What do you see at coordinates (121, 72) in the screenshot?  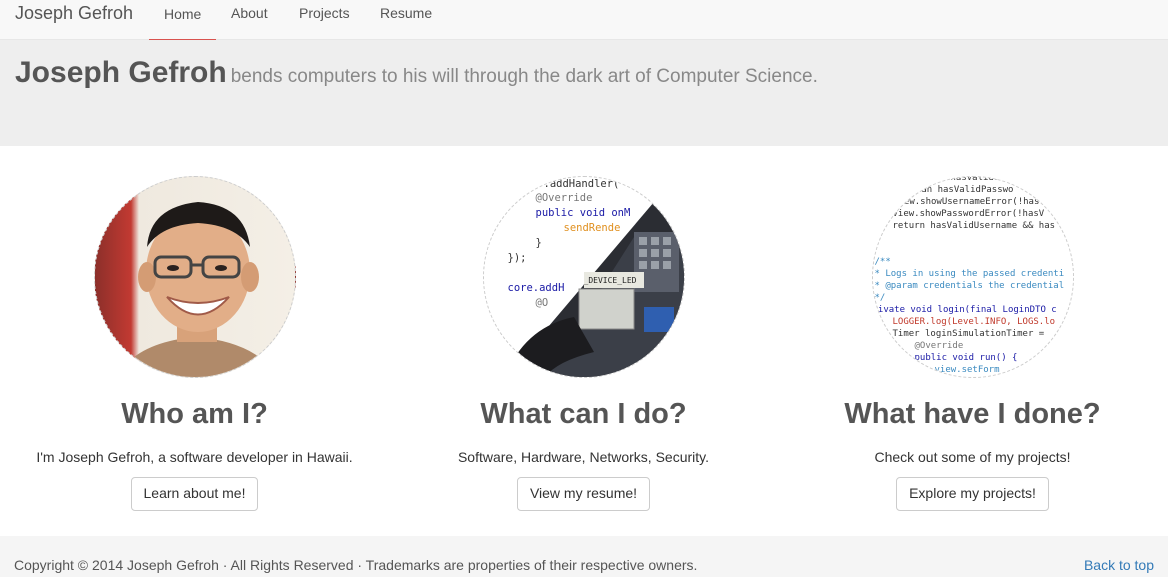 I see `hero-name: Joseph Gefroh` at bounding box center [121, 72].